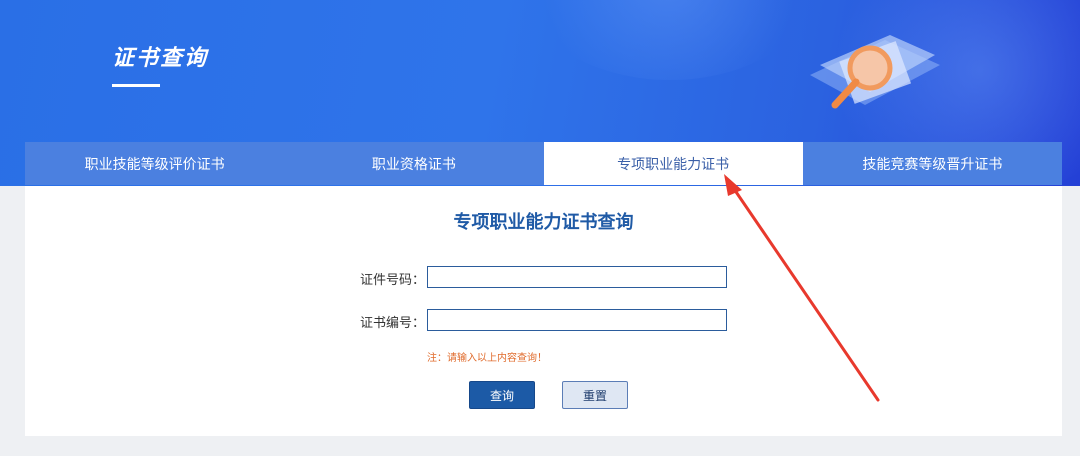  I want to click on reset-button: 重置, so click(595, 395).